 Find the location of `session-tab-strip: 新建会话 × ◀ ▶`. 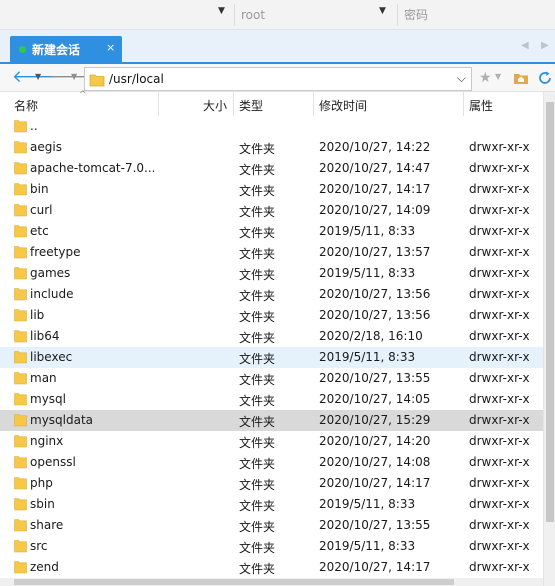

session-tab-strip: 新建会话 × ◀ ▶ is located at coordinates (277, 46).